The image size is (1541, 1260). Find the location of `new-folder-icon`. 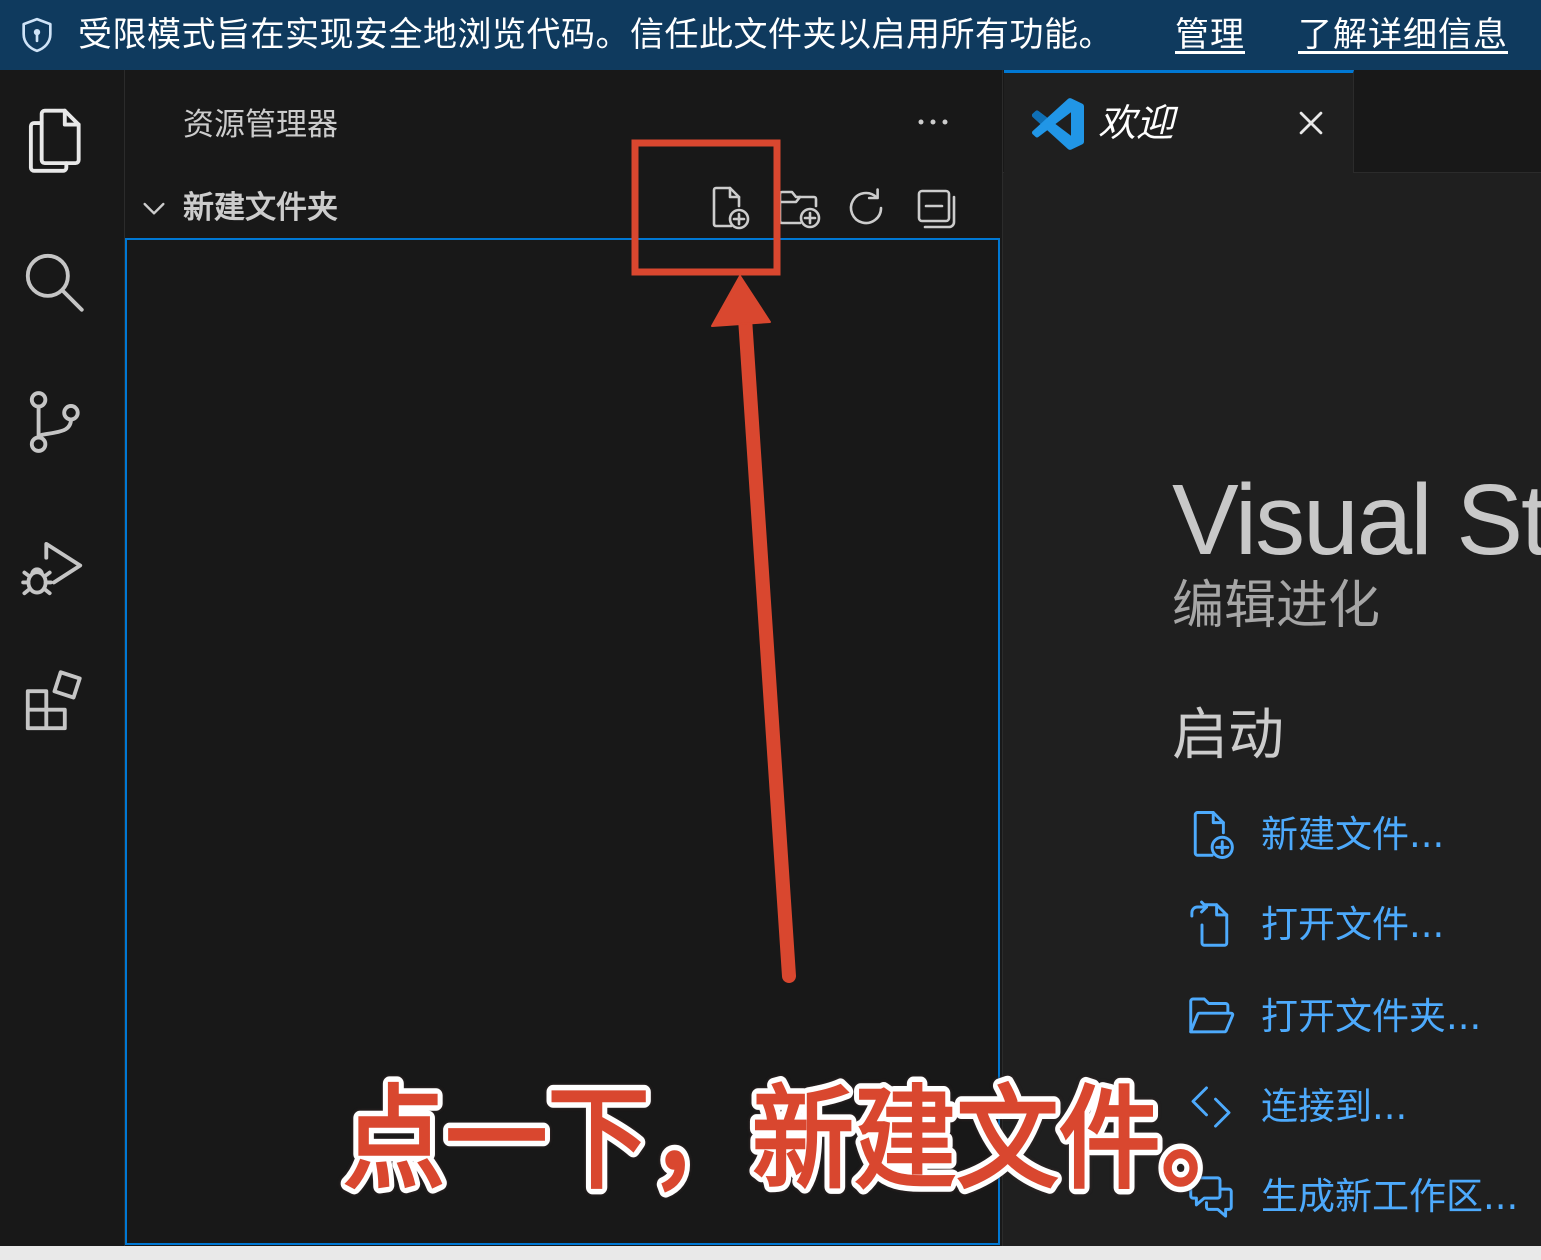

new-folder-icon is located at coordinates (799, 209).